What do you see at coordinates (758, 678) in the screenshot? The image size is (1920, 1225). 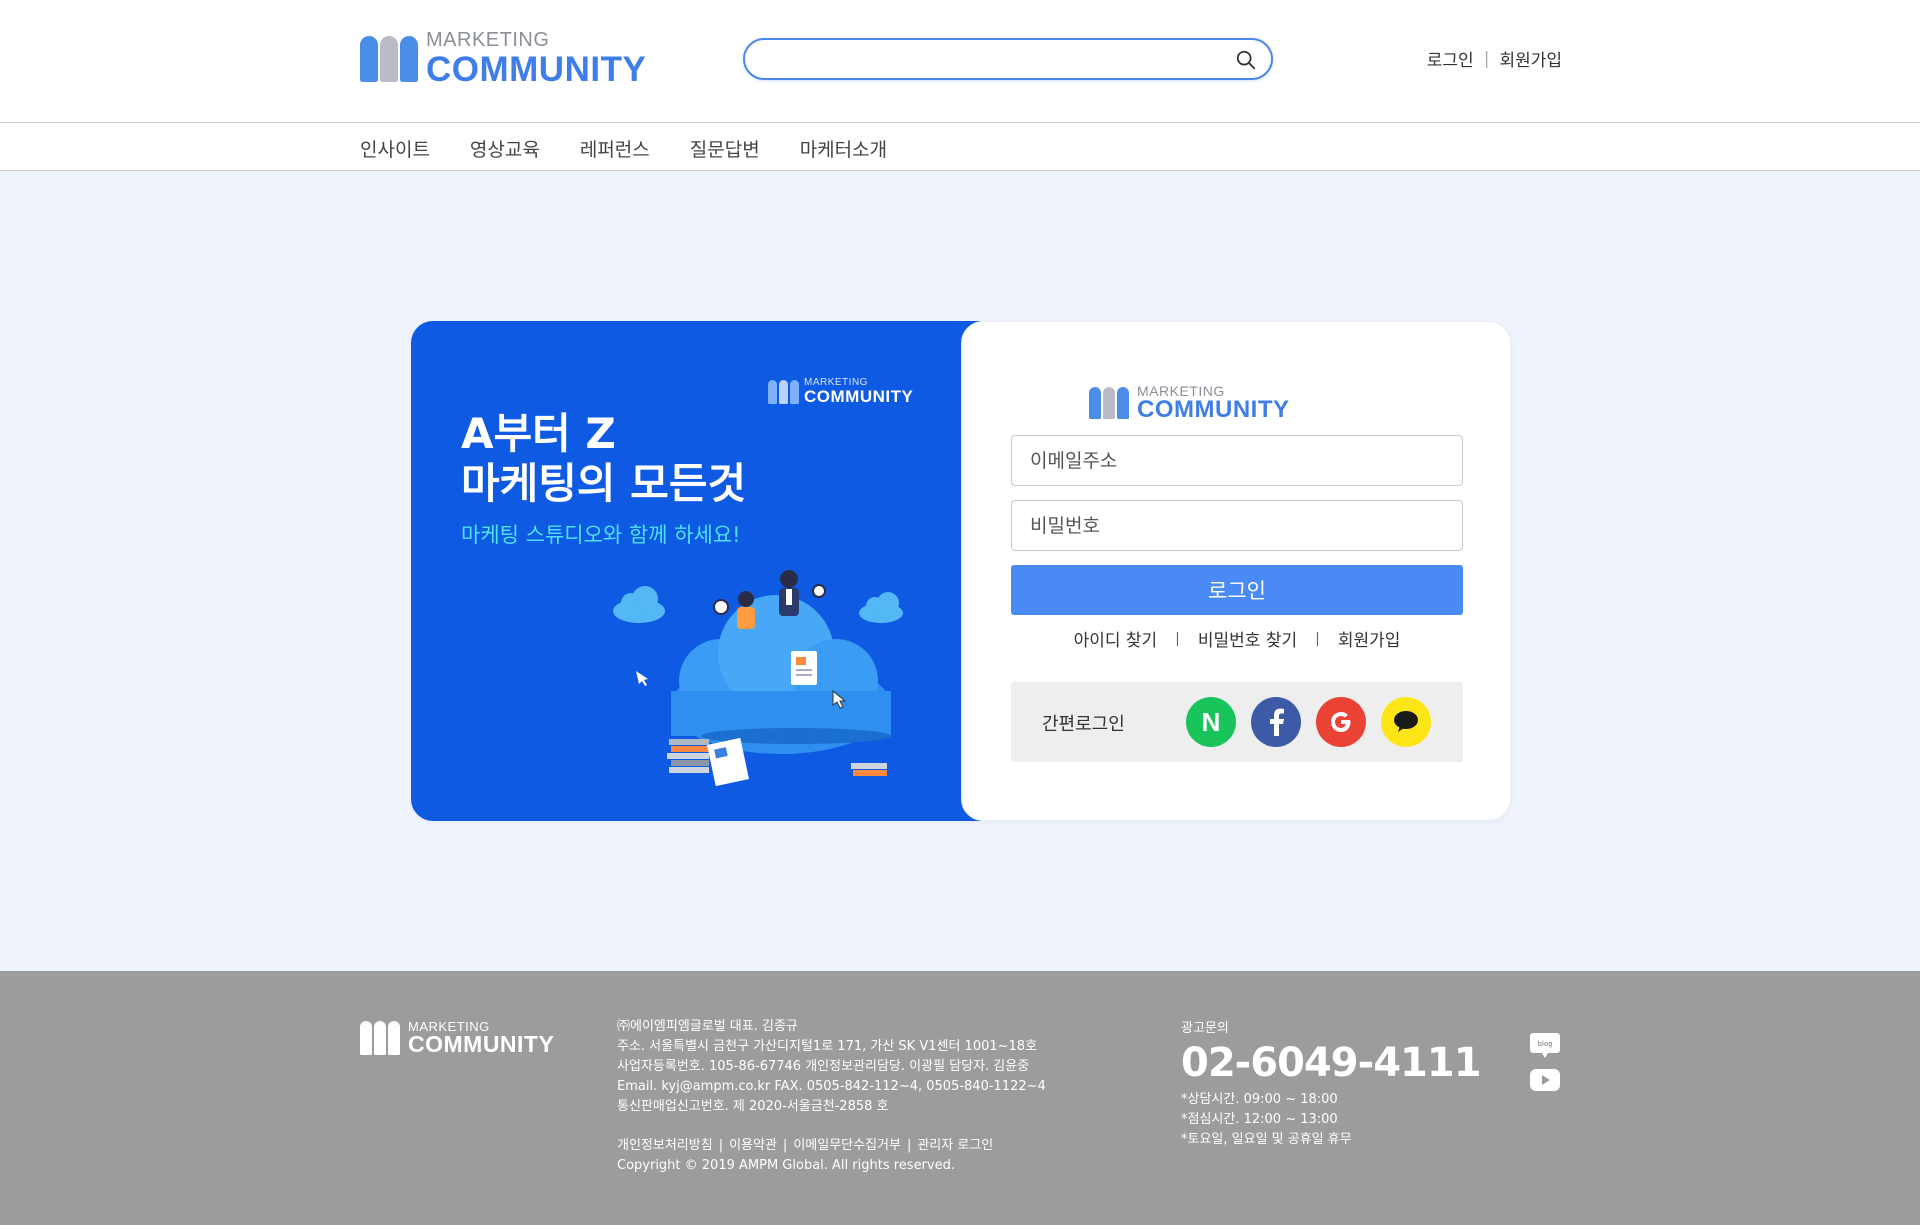 I see `cloud-team-illustration` at bounding box center [758, 678].